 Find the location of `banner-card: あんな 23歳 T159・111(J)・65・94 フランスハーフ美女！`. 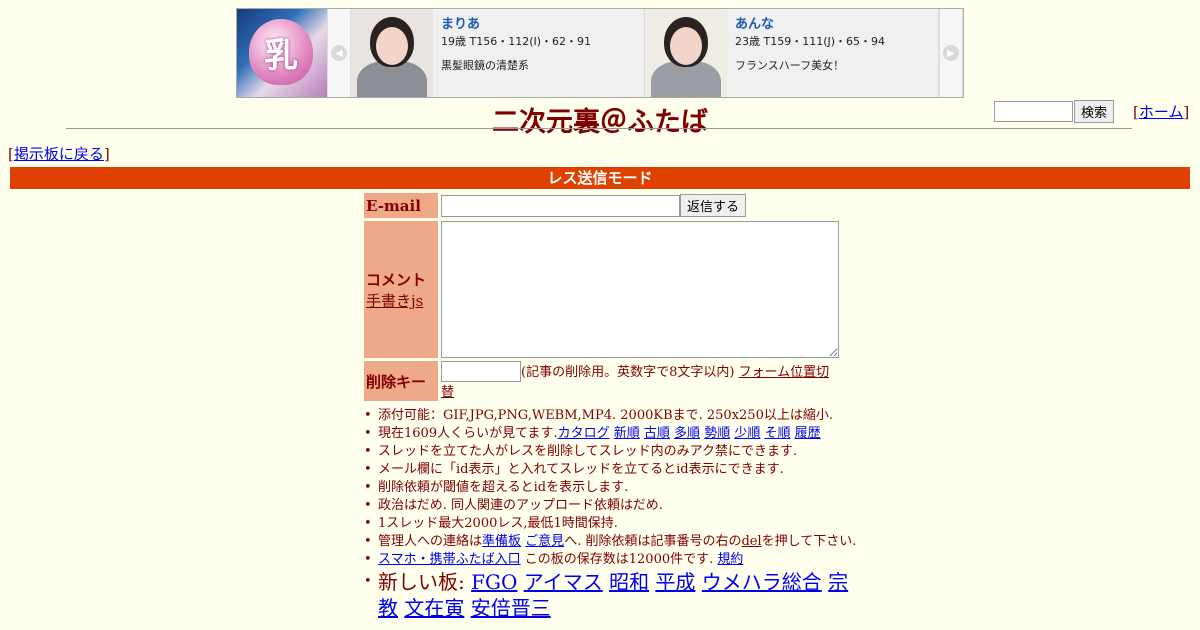

banner-card: あんな 23歳 T159・111(J)・65・94 フランスハーフ美女！ is located at coordinates (792, 53).